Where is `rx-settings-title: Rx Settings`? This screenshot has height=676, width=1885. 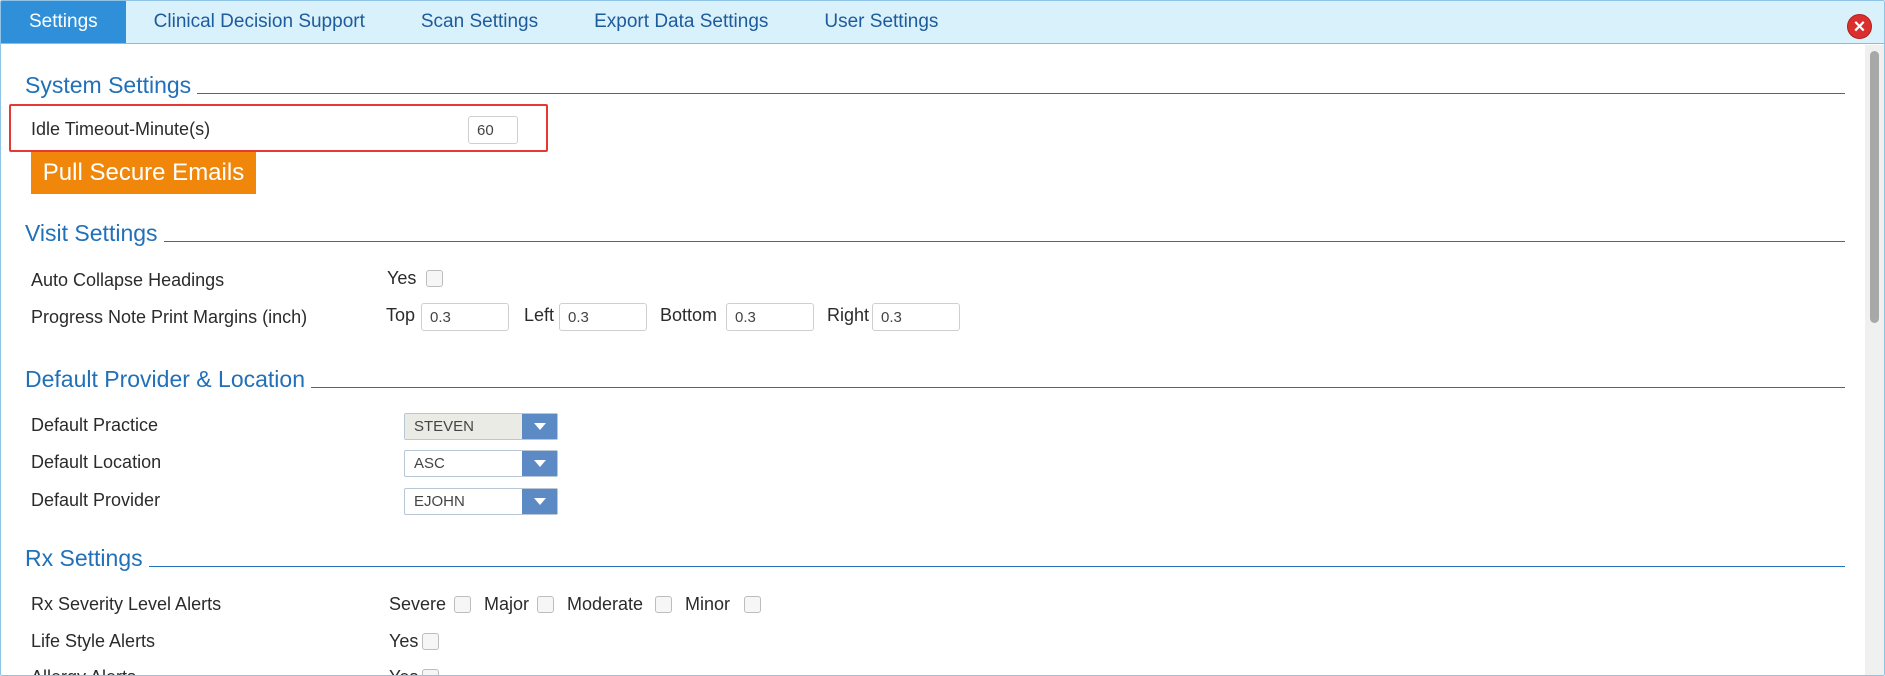
rx-settings-title: Rx Settings is located at coordinates (84, 558).